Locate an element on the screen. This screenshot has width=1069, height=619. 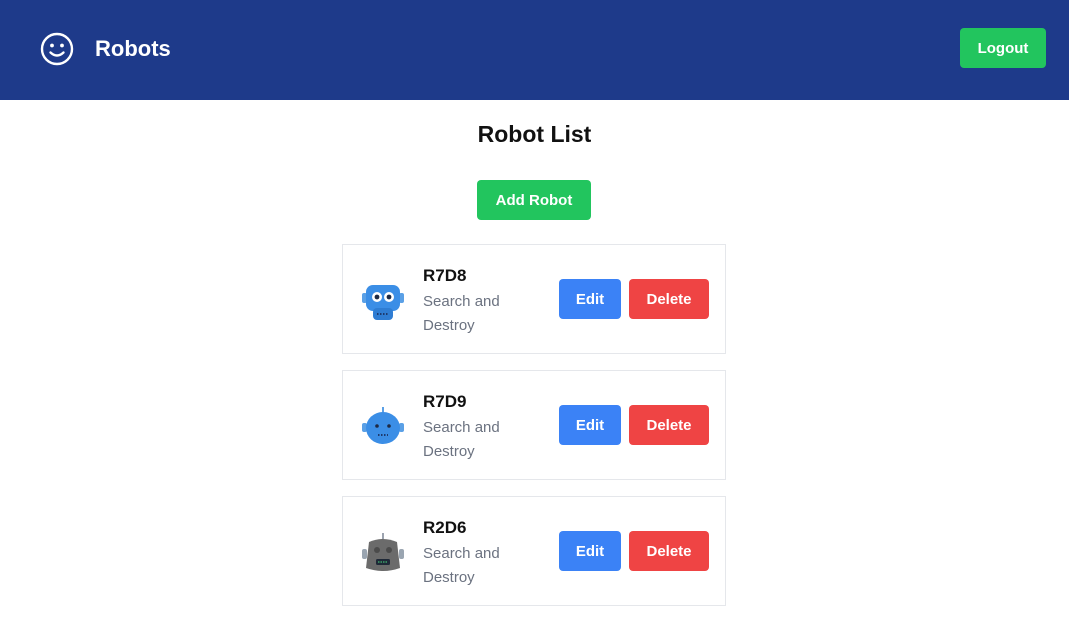
robot-card: R2D6 Search and Destroy Edit Delete is located at coordinates (534, 551).